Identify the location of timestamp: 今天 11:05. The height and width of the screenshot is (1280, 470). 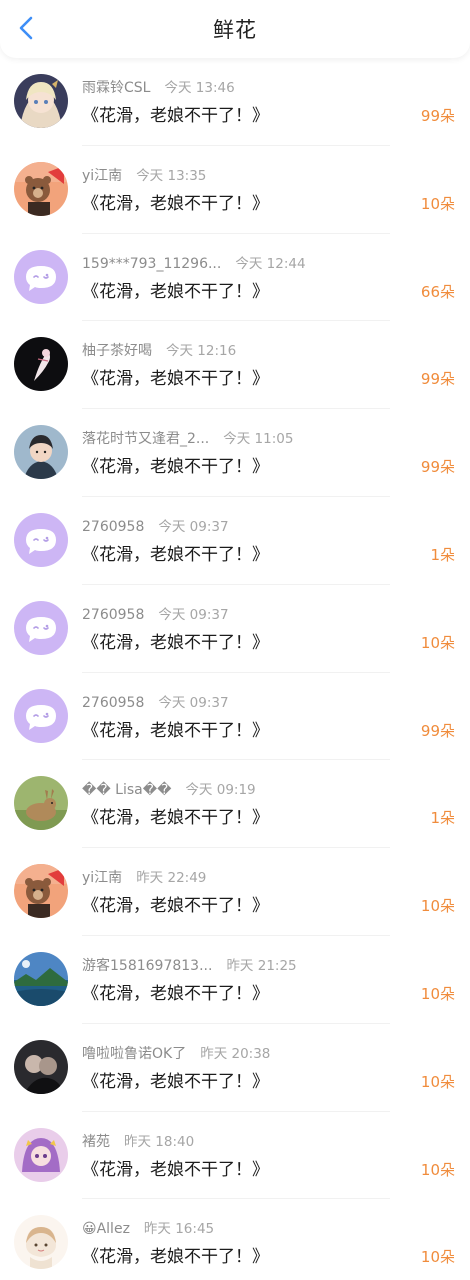
(258, 439).